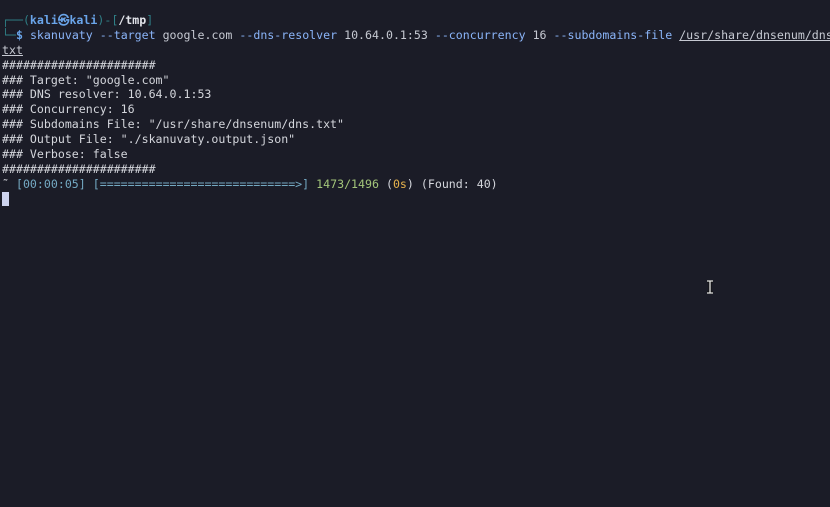 This screenshot has height=507, width=830. I want to click on prompt-at-icon: ㉿, so click(63, 20).